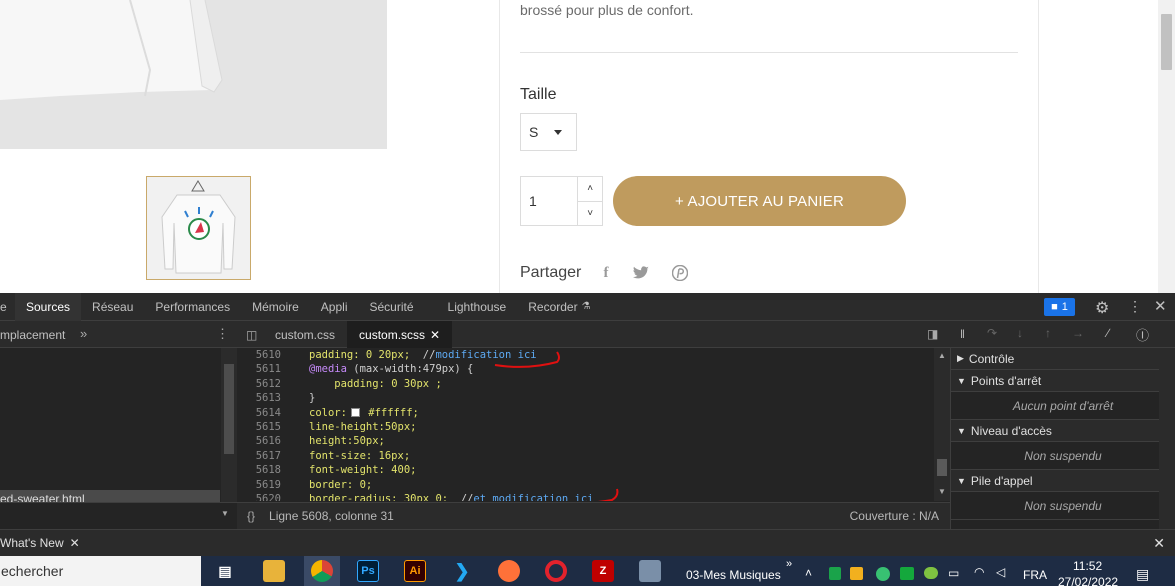 The image size is (1175, 586). I want to click on product-thumbnail, so click(198, 228).